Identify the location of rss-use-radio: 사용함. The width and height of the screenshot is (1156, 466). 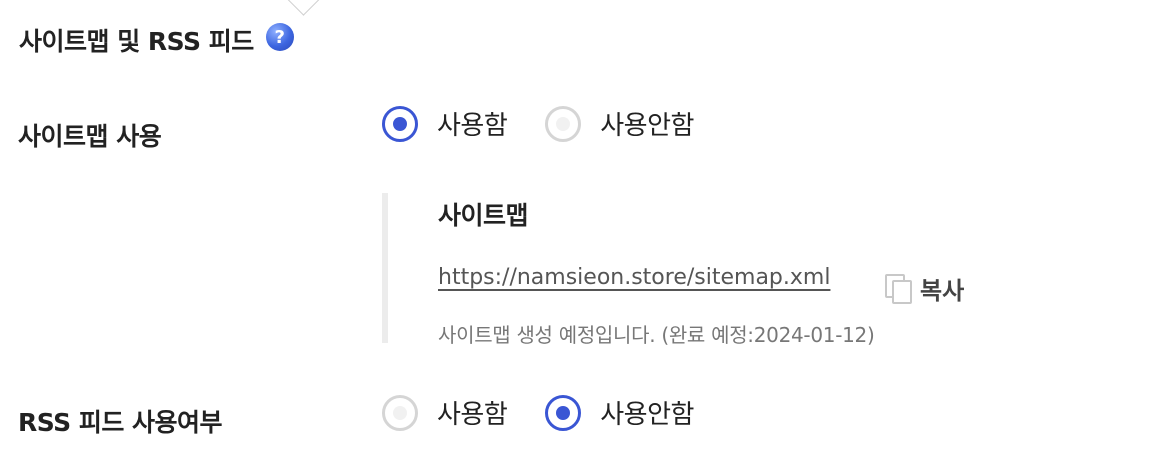
(445, 412).